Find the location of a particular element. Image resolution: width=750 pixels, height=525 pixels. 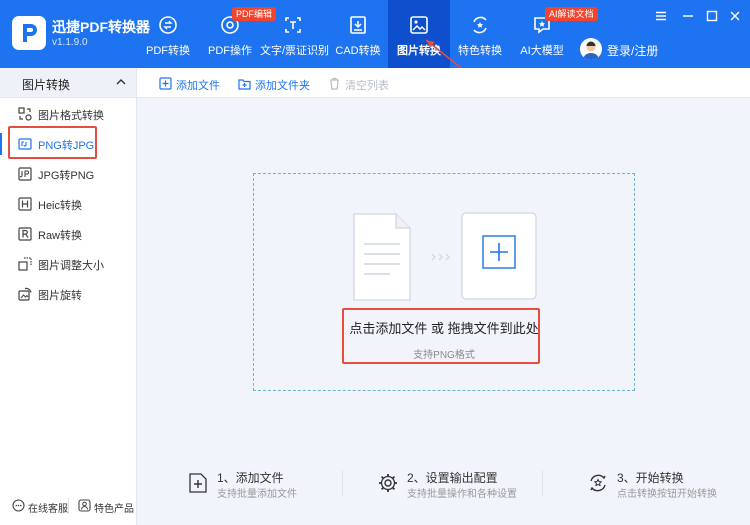

nav-cad: CAD转换 is located at coordinates (358, 34).